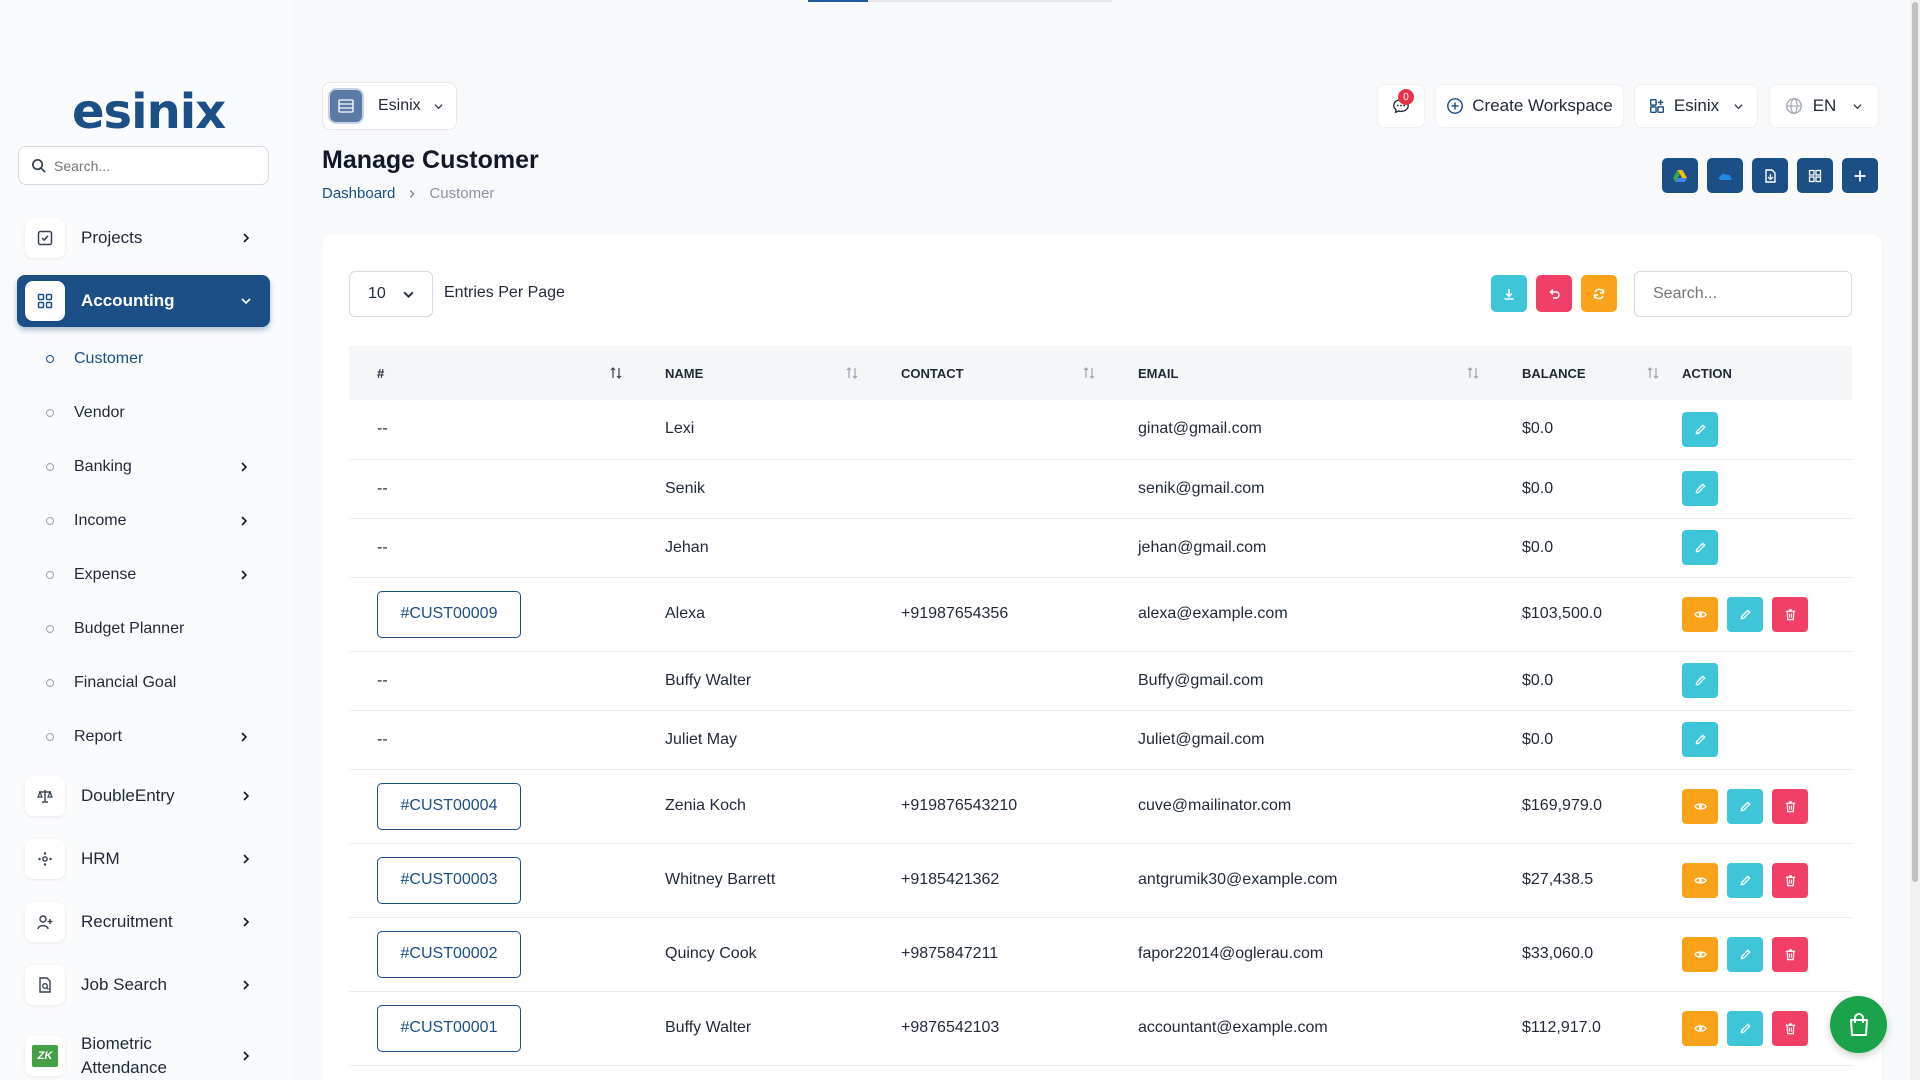 The width and height of the screenshot is (1920, 1080). Describe the element at coordinates (155, 629) in the screenshot. I see `sidebar-subitem-budget-planner: Budget Planner` at that location.